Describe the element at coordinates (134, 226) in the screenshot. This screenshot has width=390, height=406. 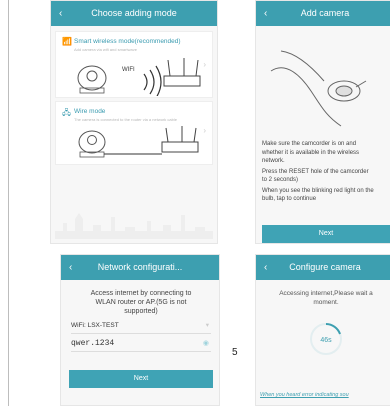
I see `city-skyline-decoration` at that location.